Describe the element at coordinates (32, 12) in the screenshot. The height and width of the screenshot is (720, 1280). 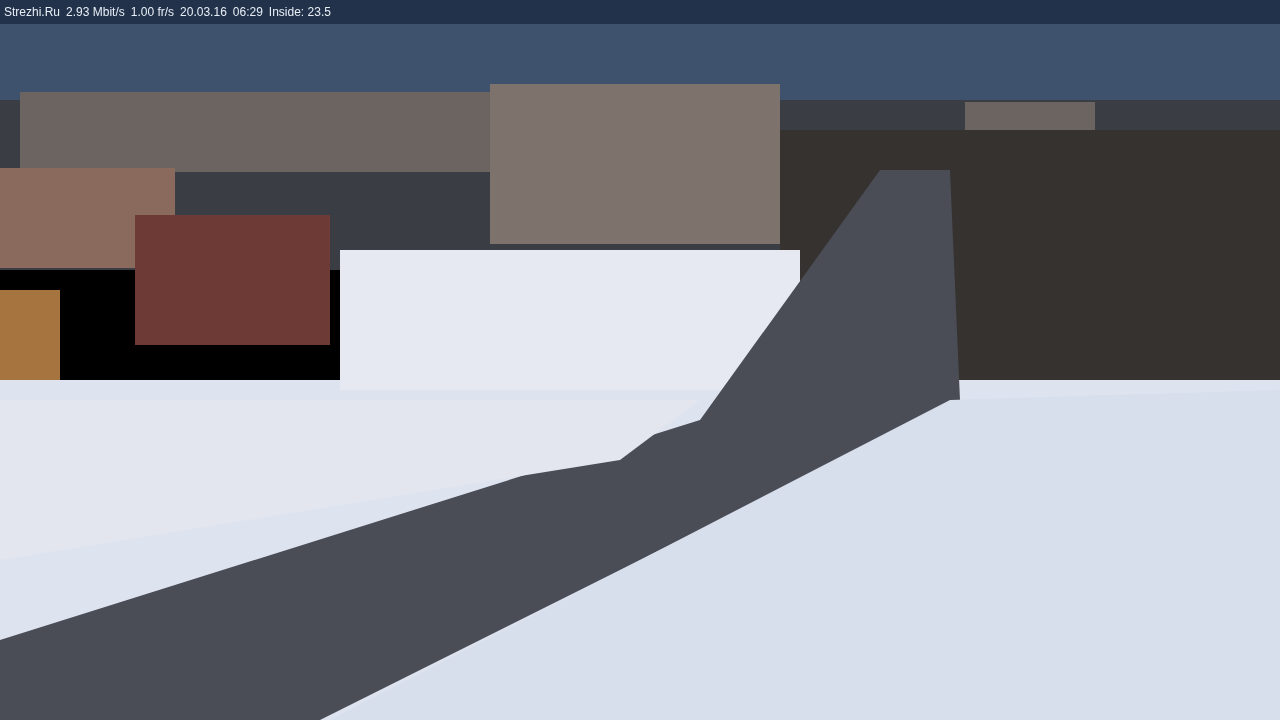
I see `status-text: Strezhi.Ru` at that location.